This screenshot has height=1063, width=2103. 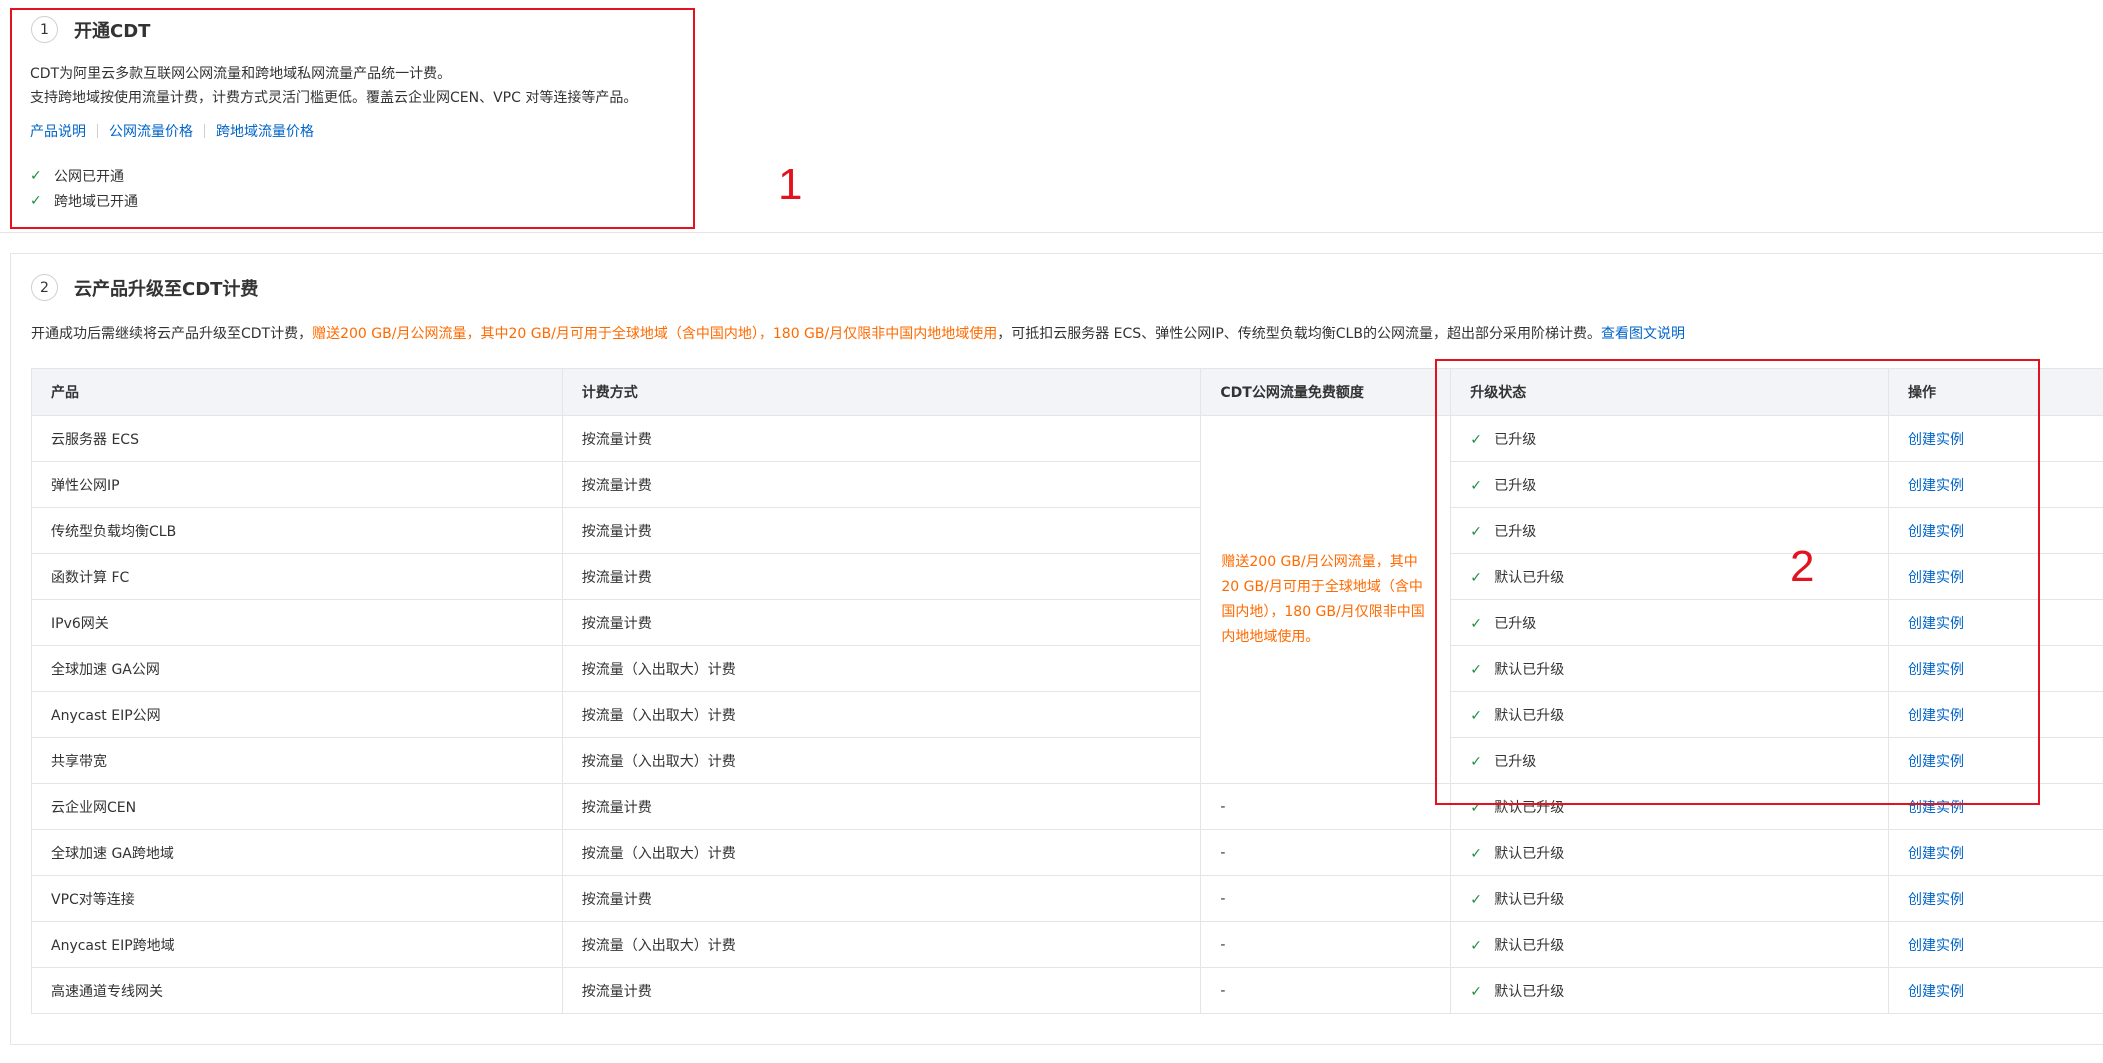 I want to click on product-cell: 弹性公网IP, so click(x=297, y=484).